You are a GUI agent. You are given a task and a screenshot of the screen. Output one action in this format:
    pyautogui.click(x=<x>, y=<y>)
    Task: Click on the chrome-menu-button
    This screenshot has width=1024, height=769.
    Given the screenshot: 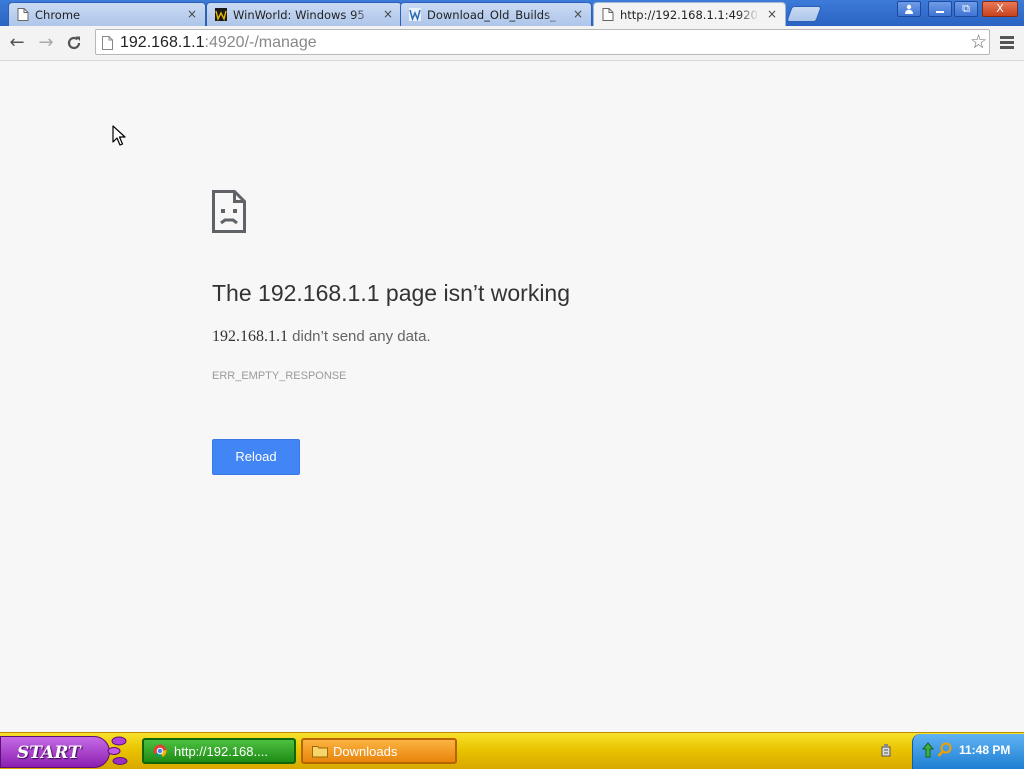 What is the action you would take?
    pyautogui.click(x=1007, y=43)
    